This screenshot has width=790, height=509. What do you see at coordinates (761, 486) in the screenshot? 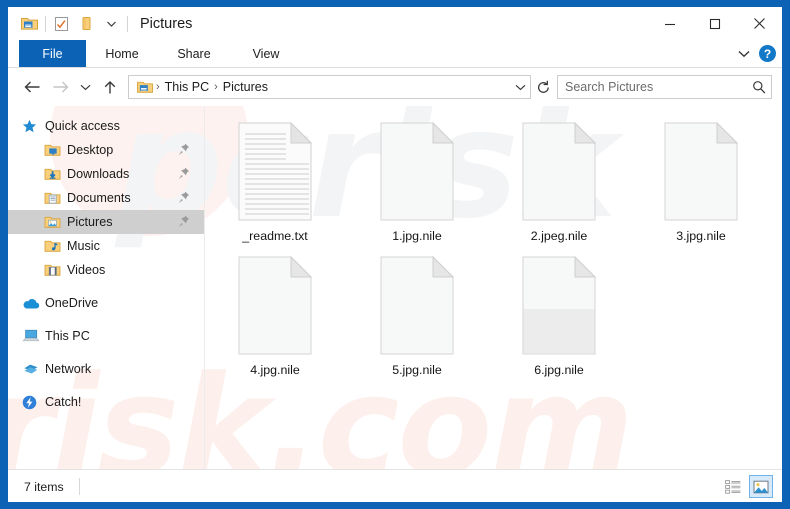
I see `large-icons-view-button` at bounding box center [761, 486].